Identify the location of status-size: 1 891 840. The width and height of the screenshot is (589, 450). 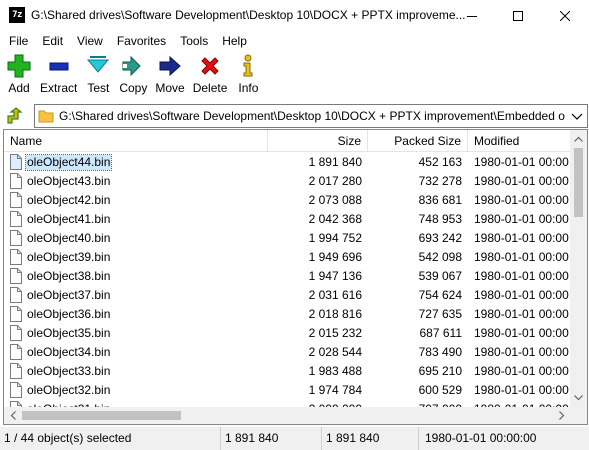
(271, 438).